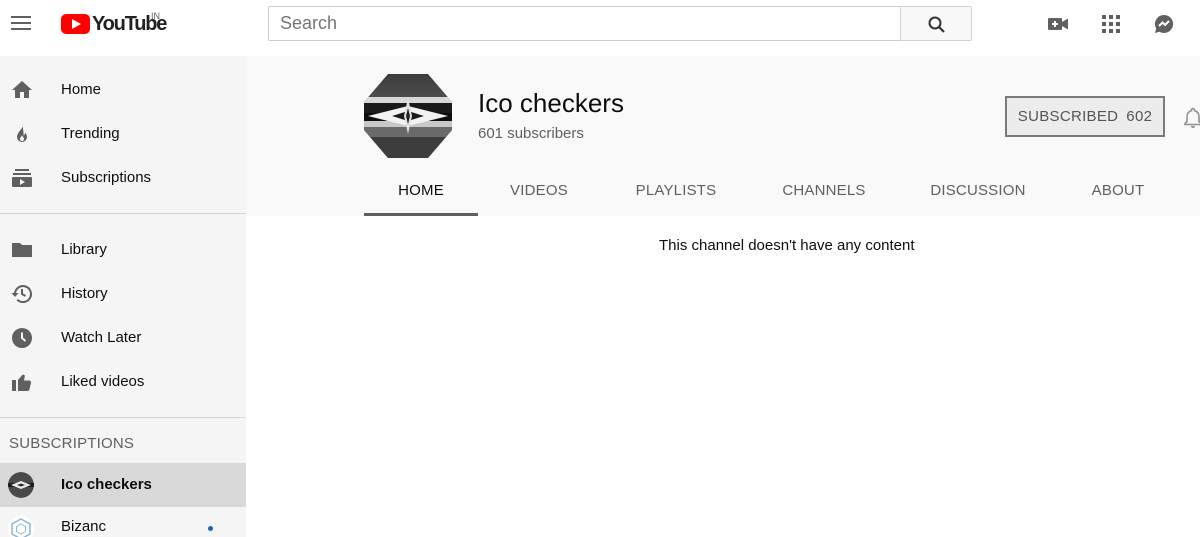  Describe the element at coordinates (101, 337) in the screenshot. I see `sidebar-item-label: Watch Later` at that location.